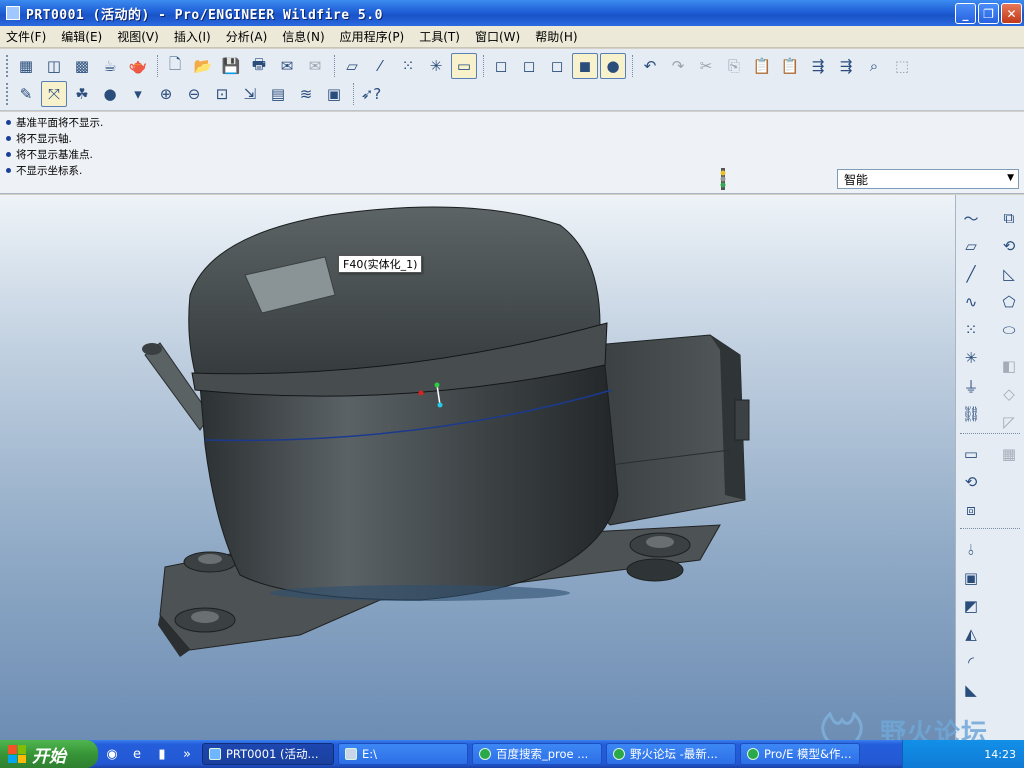 Image resolution: width=1024 pixels, height=768 pixels. What do you see at coordinates (971, 606) in the screenshot?
I see `rib-icon: ◩` at bounding box center [971, 606].